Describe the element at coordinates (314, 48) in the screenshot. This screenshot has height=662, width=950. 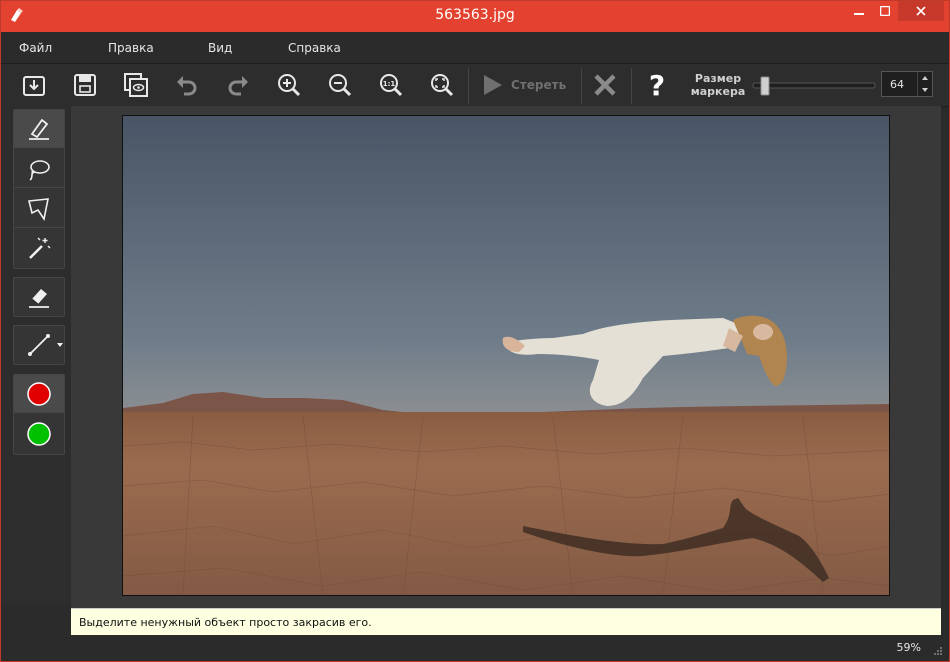
I see `menu-help: Справка` at that location.